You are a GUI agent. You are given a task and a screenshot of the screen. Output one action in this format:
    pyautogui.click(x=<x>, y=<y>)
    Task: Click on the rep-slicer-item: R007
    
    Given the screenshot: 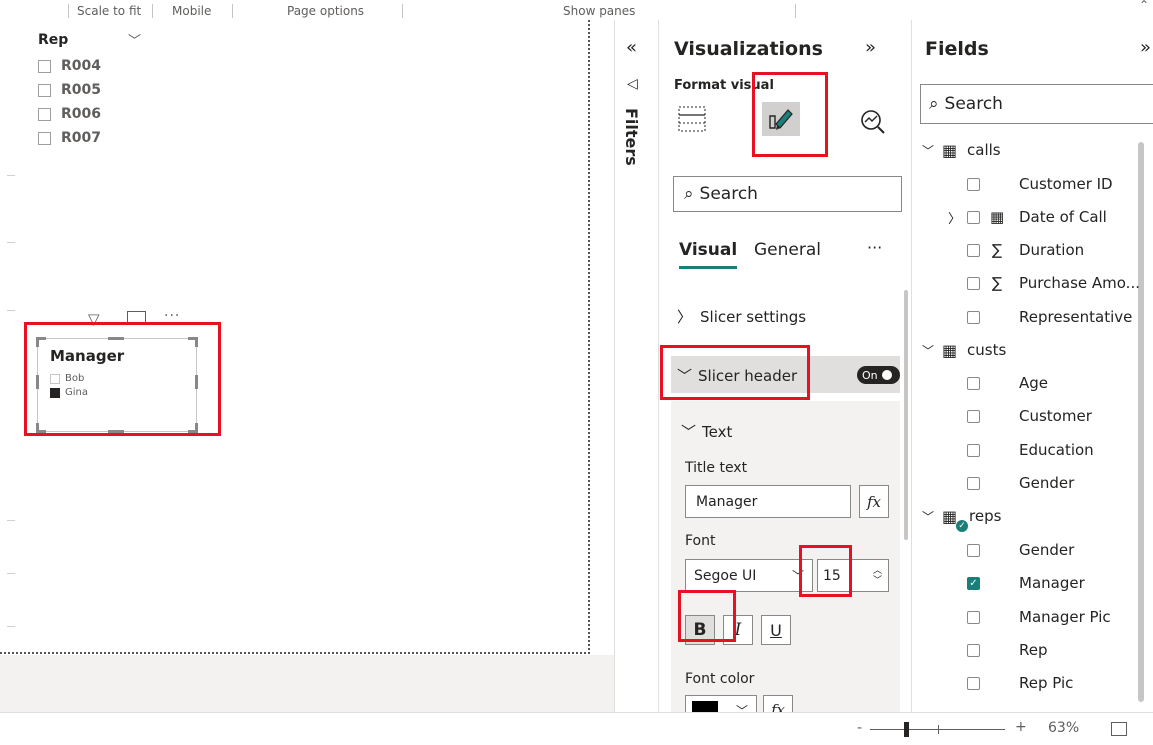 What is the action you would take?
    pyautogui.click(x=69, y=138)
    